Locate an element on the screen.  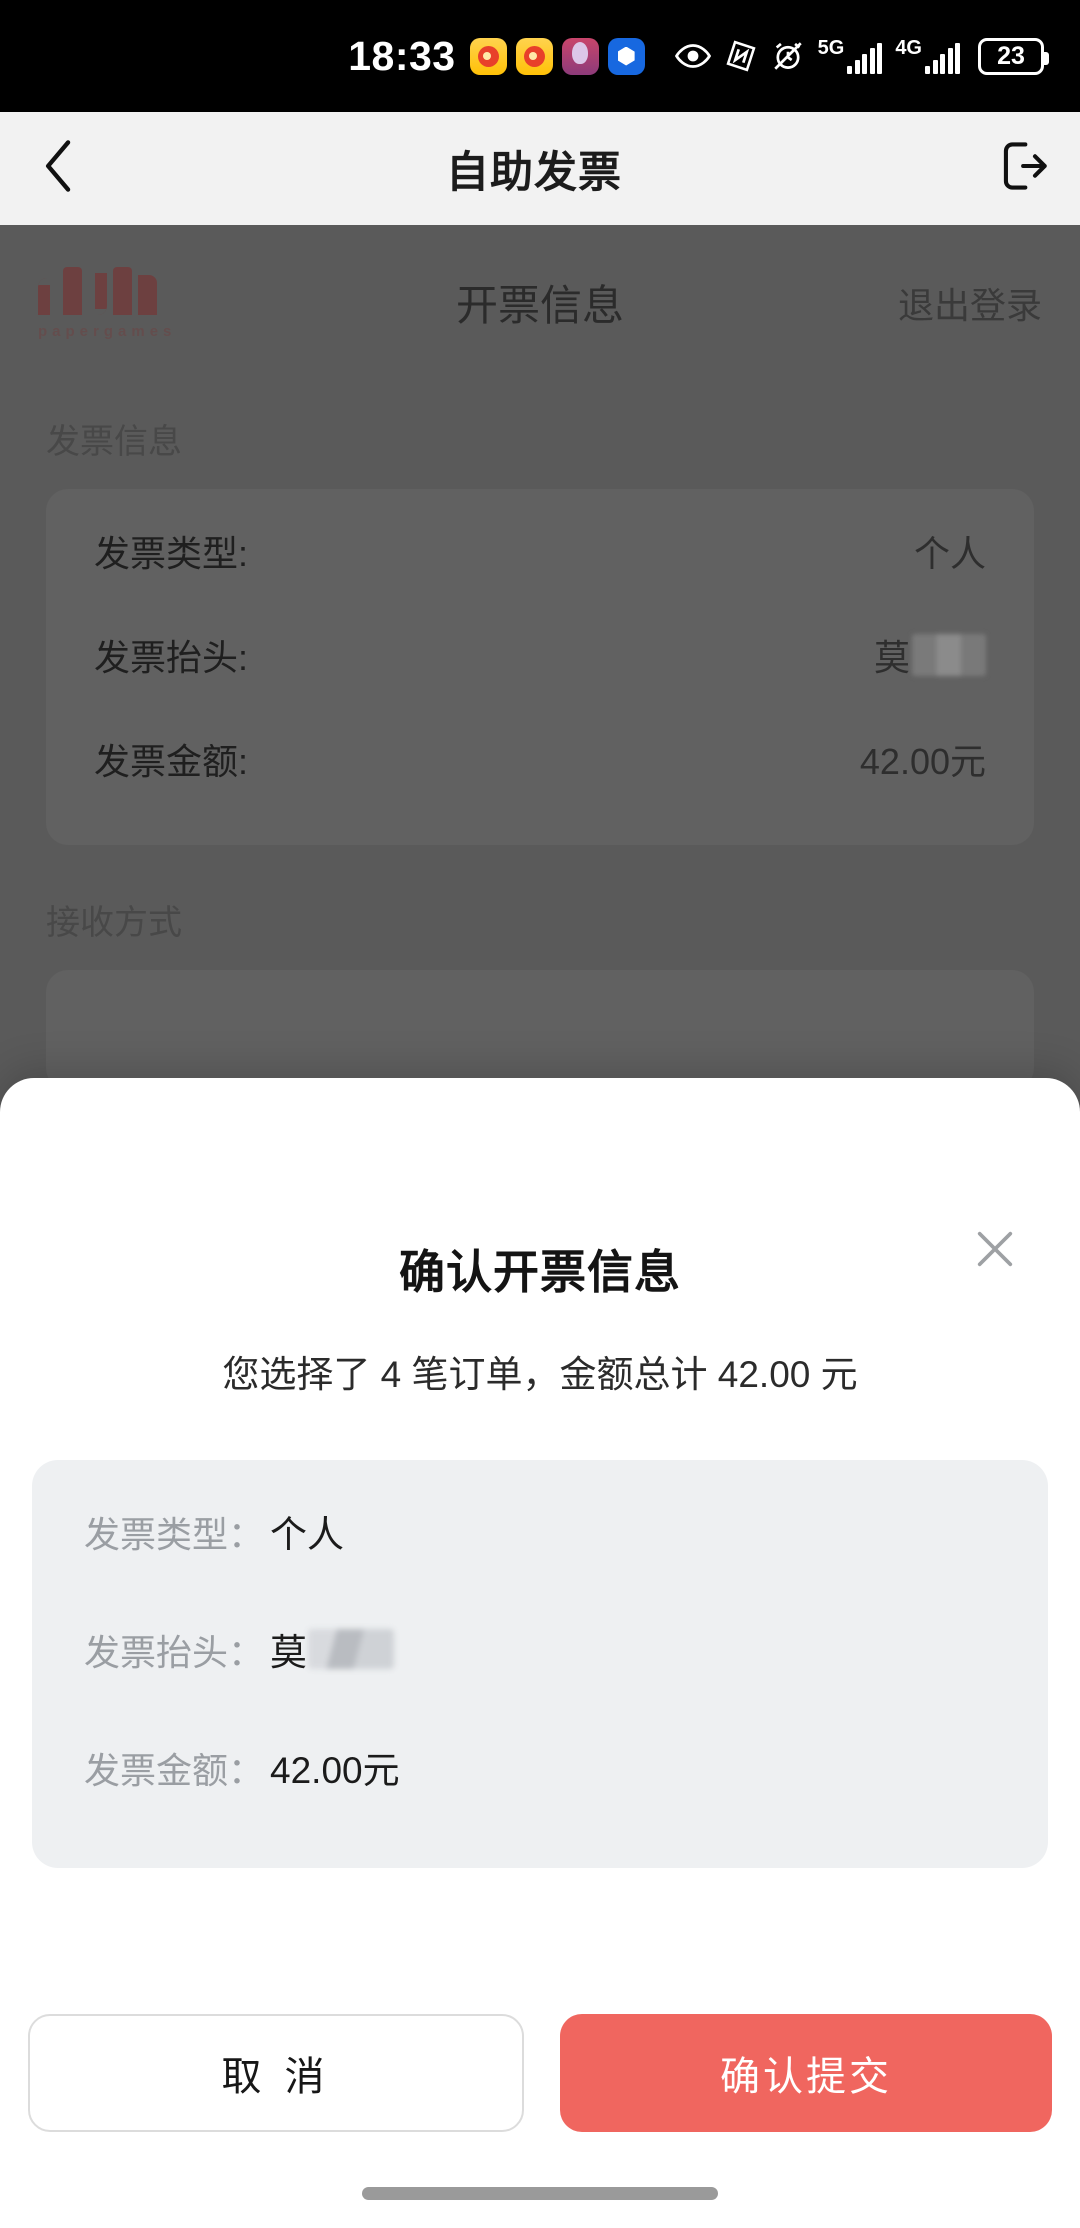
invoice-row-amount: 发票金额: 42.00元 is located at coordinates (540, 759).